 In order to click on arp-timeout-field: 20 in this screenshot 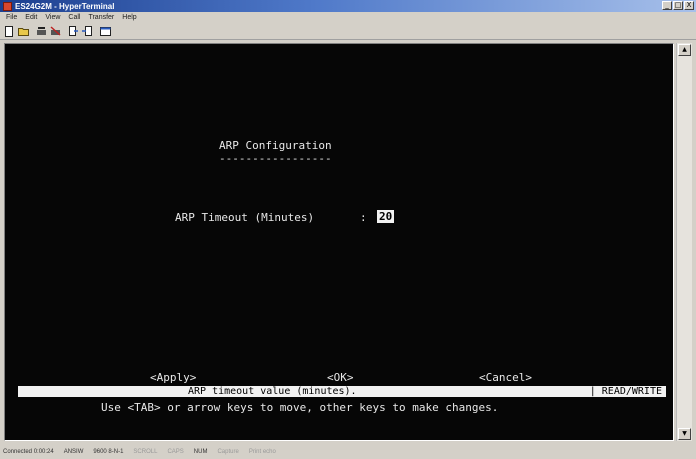, I will do `click(386, 216)`.